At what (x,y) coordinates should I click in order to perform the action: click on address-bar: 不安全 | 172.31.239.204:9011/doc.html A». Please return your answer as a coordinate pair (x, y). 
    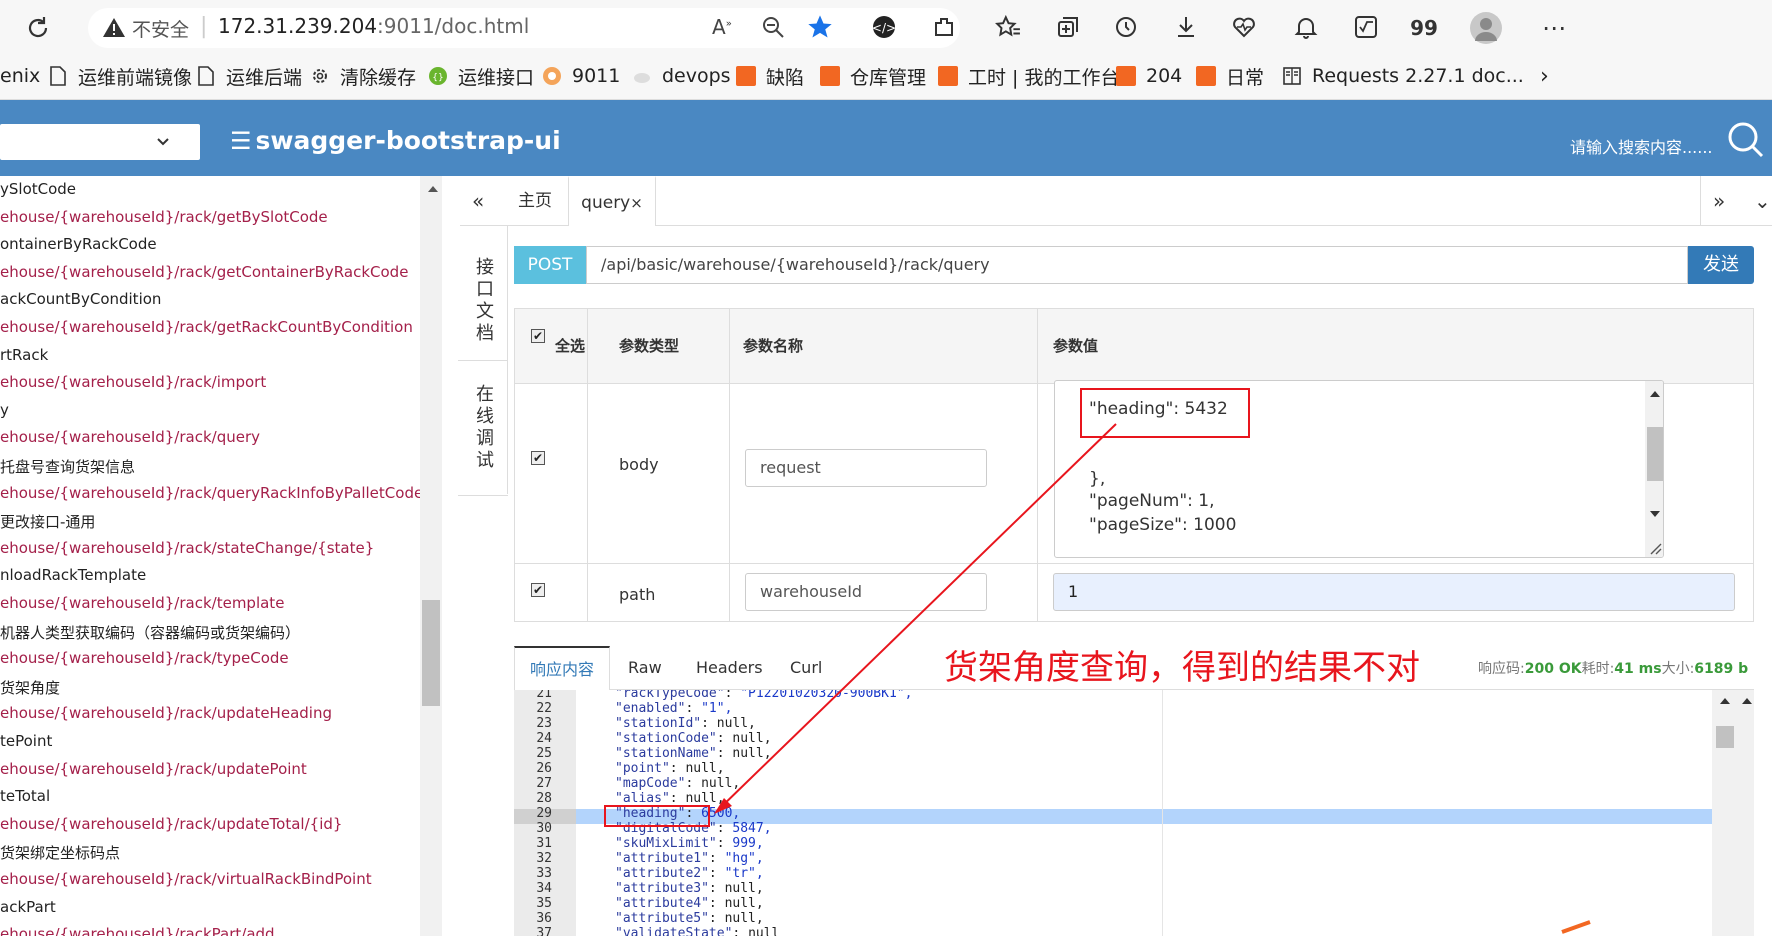
    Looking at the image, I should click on (524, 28).